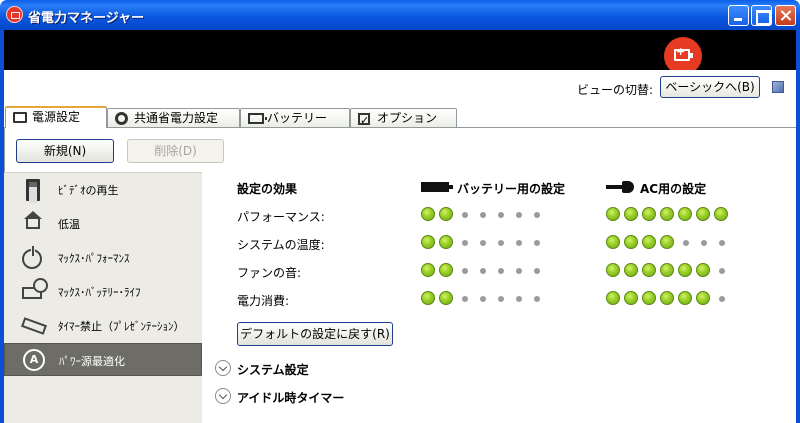 This screenshot has height=423, width=800. Describe the element at coordinates (65, 151) in the screenshot. I see `new-scheme-button: 新規(N)` at that location.